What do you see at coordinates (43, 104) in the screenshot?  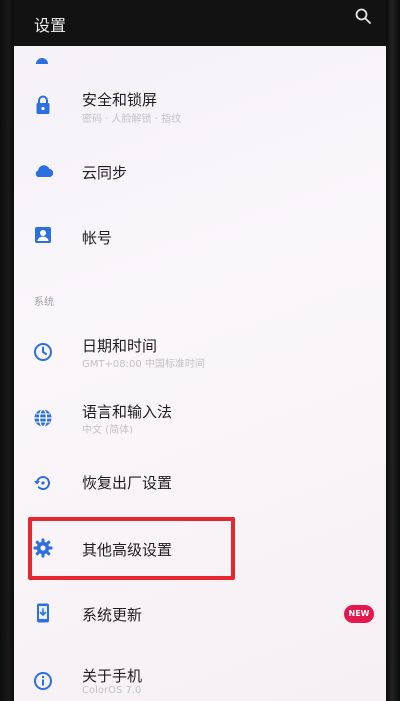 I see `lock-icon` at bounding box center [43, 104].